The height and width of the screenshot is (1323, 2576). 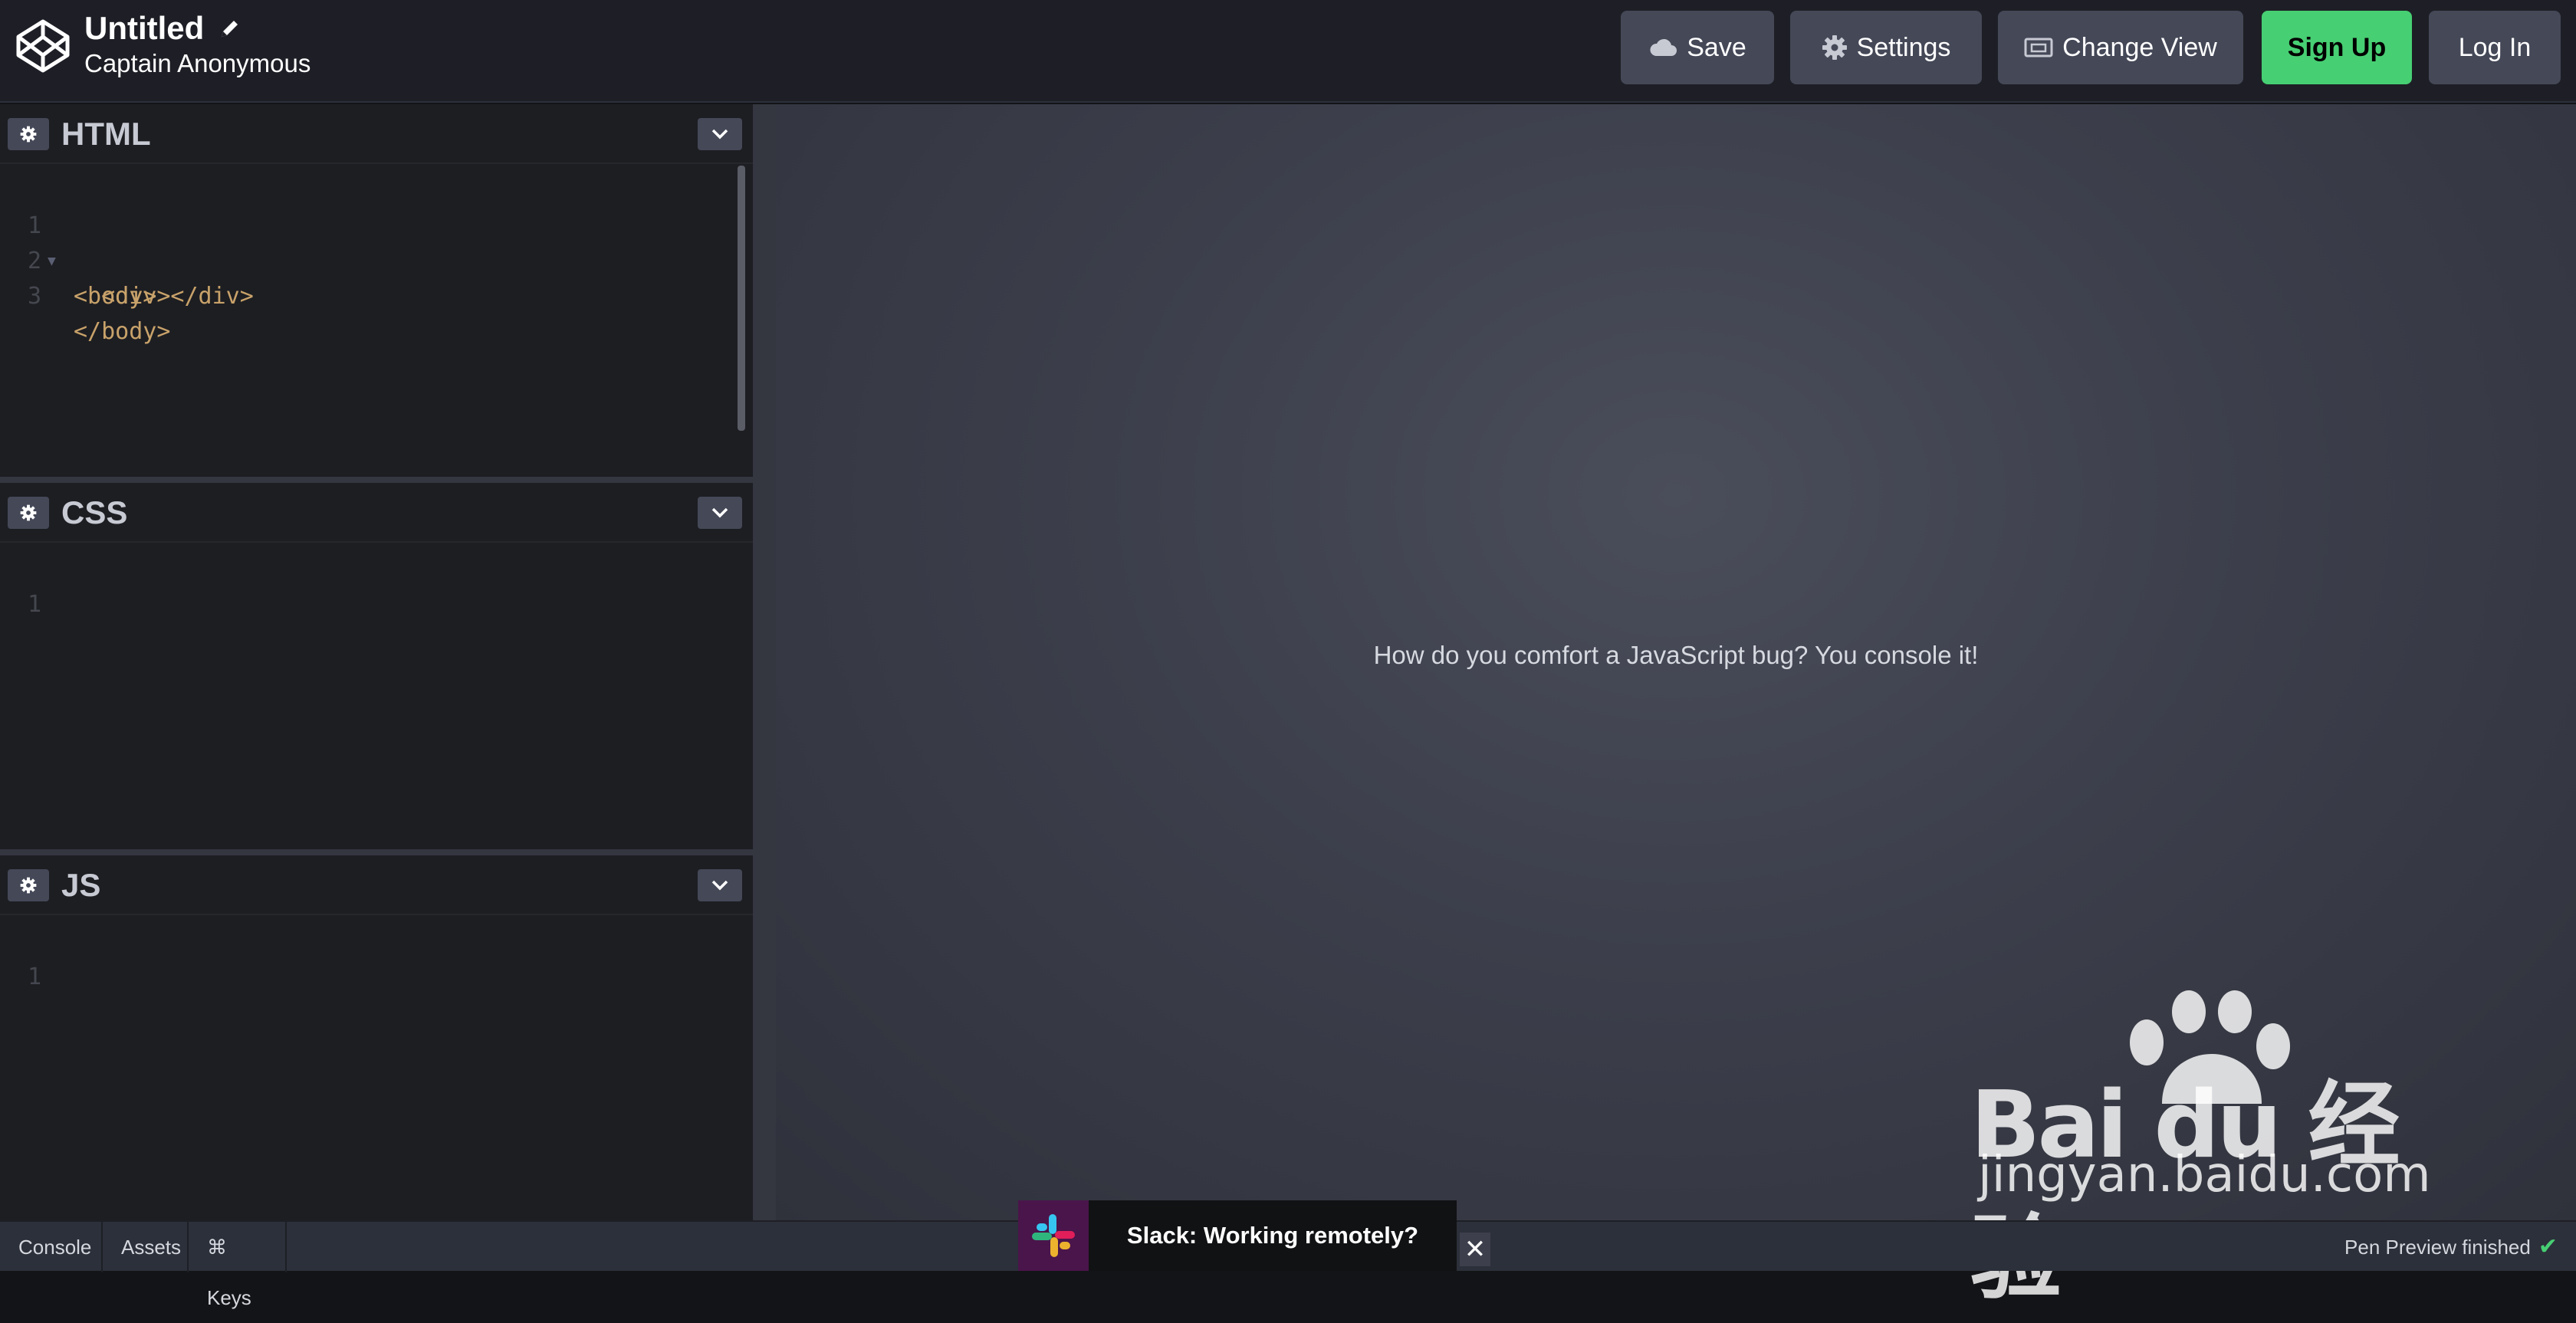 I want to click on pencil-icon, so click(x=231, y=28).